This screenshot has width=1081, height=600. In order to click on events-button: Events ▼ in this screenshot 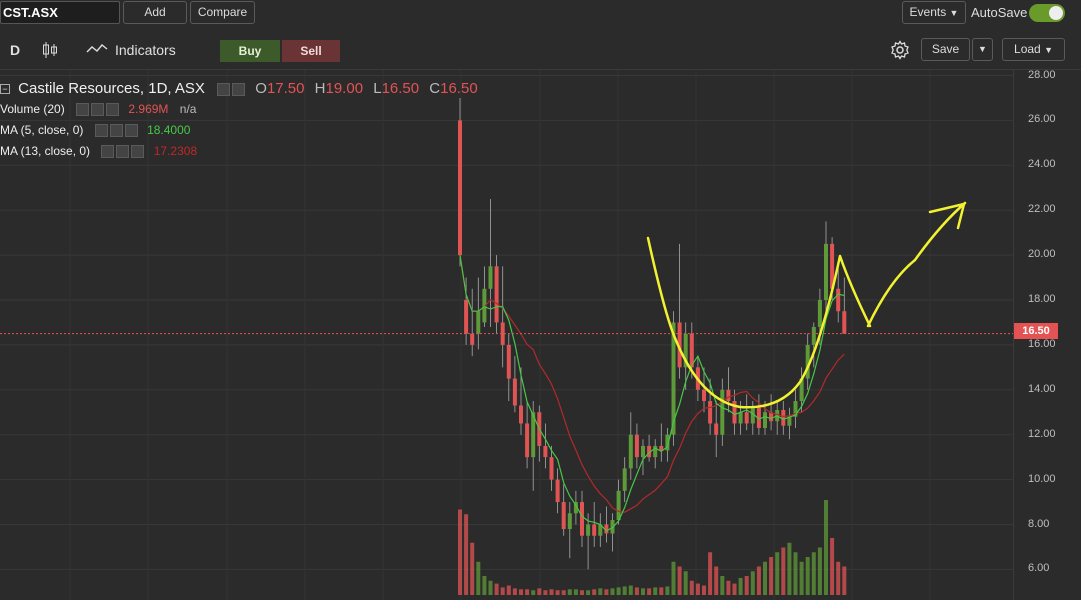, I will do `click(934, 12)`.